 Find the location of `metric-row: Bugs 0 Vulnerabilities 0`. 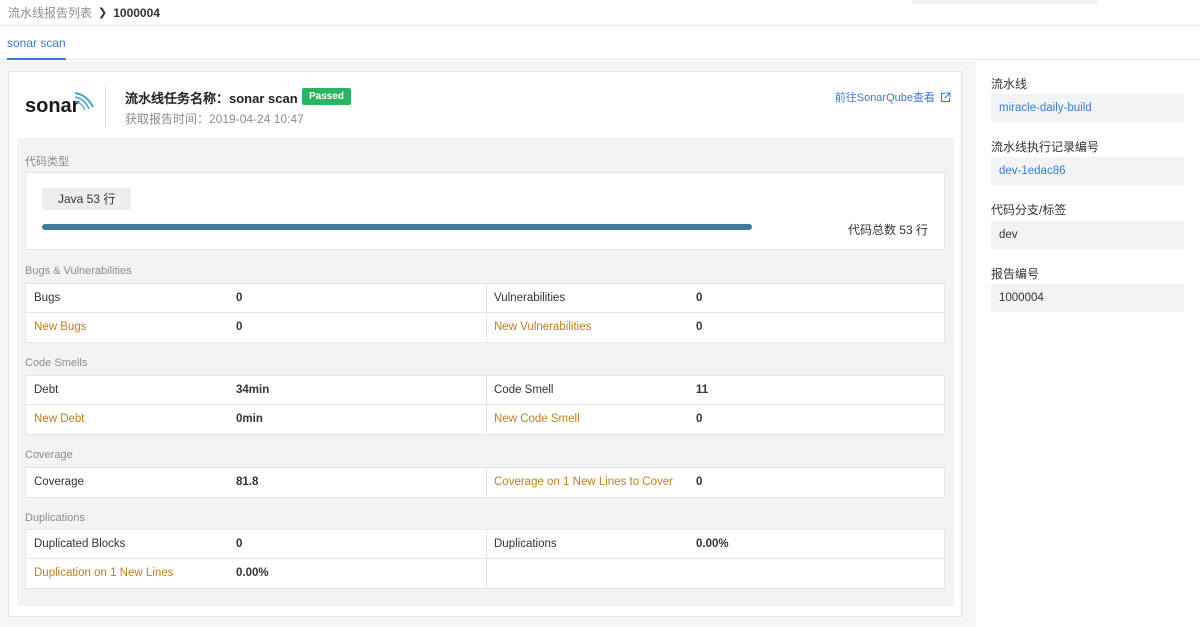

metric-row: Bugs 0 Vulnerabilities 0 is located at coordinates (485, 298).